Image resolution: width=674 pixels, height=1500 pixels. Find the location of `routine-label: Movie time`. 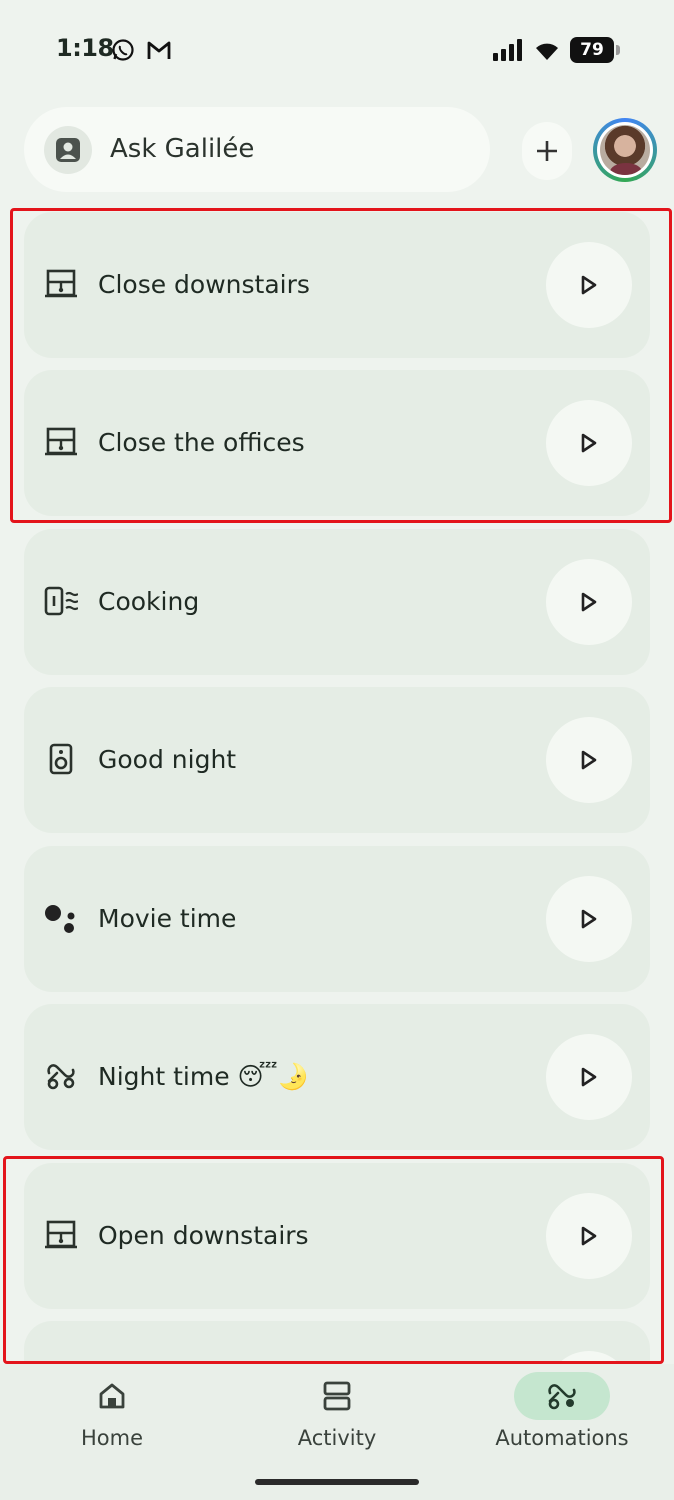

routine-label: Movie time is located at coordinates (167, 918).